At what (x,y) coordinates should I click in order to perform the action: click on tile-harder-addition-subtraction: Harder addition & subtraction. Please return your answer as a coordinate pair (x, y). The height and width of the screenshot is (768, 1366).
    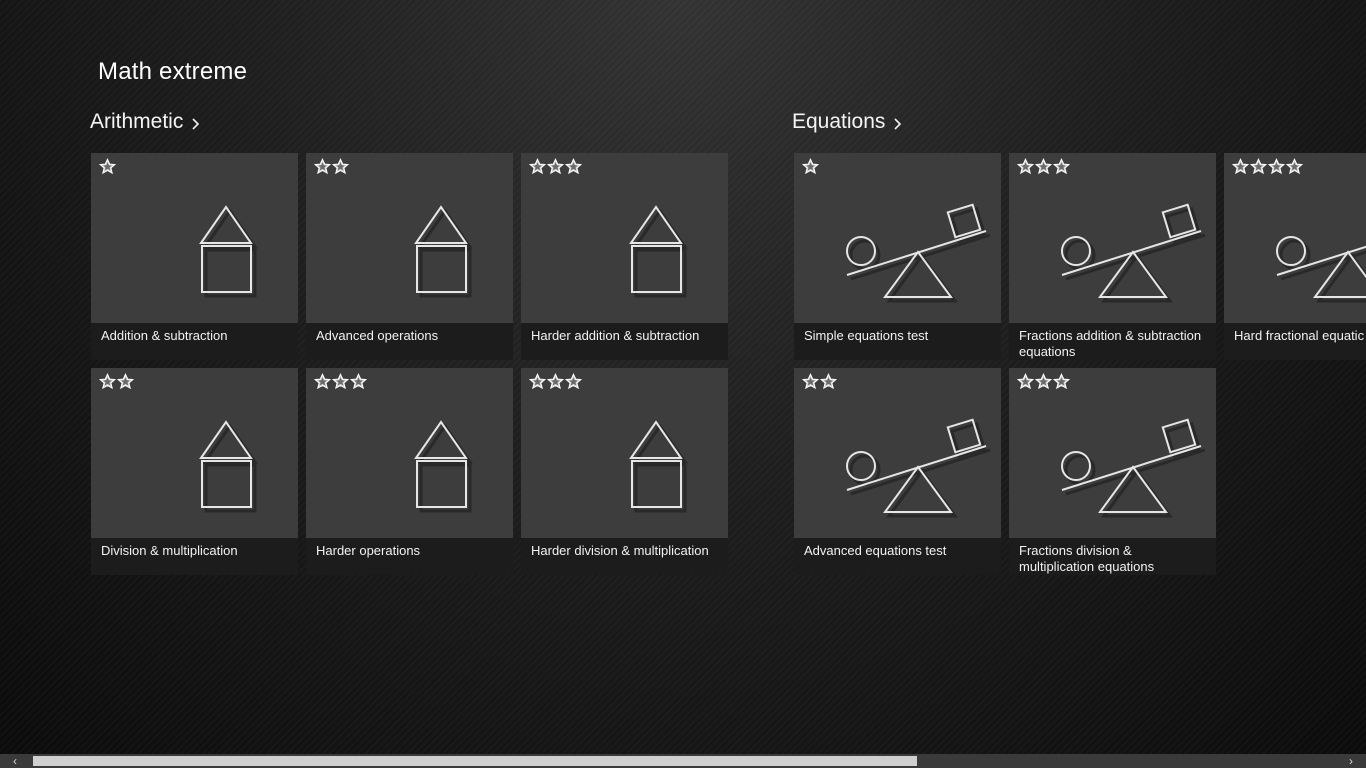
    Looking at the image, I should click on (624, 256).